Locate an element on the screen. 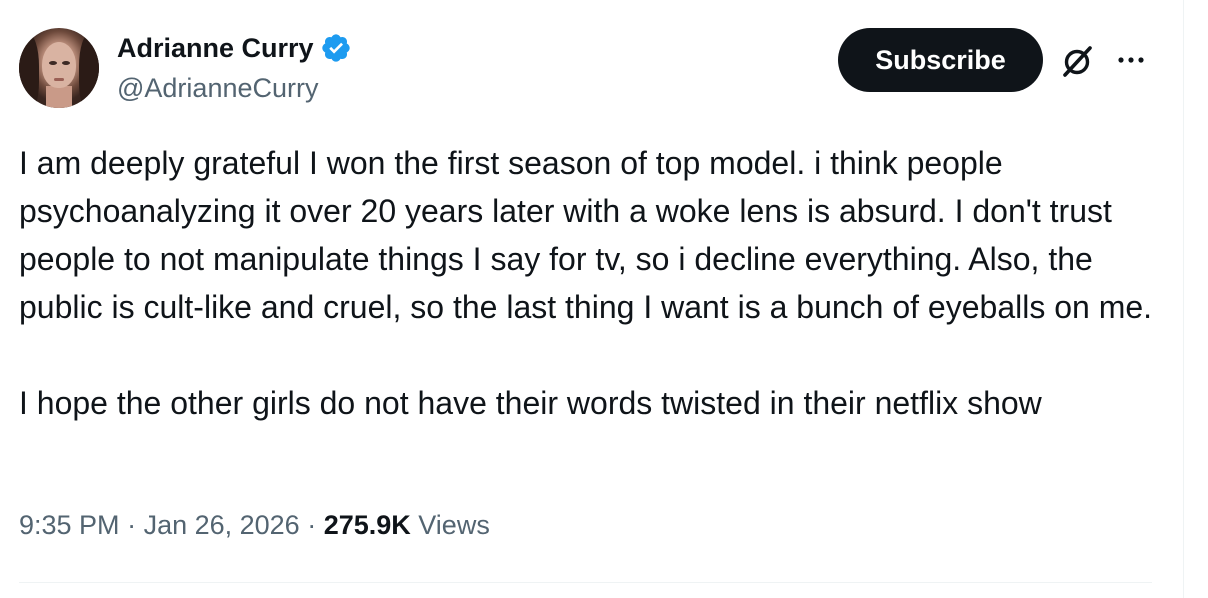 The width and height of the screenshot is (1208, 598). views-count: 275.9K is located at coordinates (367, 525).